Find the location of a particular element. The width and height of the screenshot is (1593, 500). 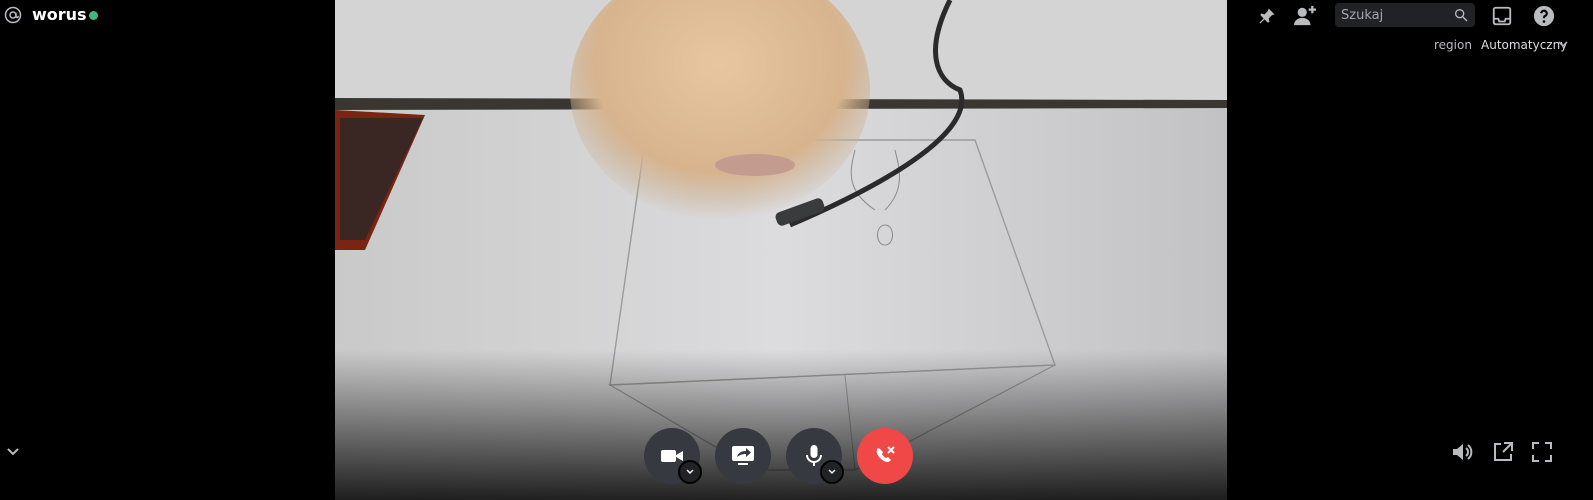

inbox-button is located at coordinates (1502, 16).